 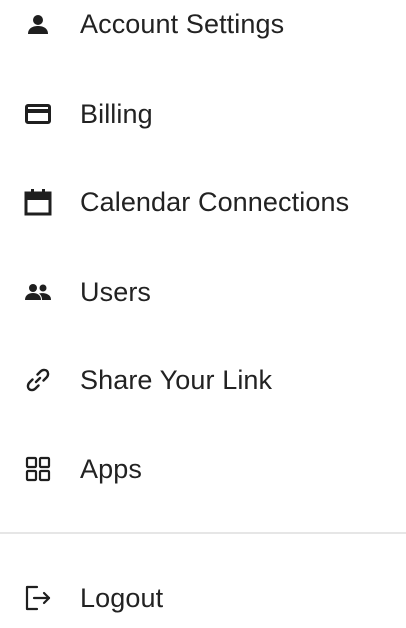 What do you see at coordinates (182, 23) in the screenshot?
I see `menu-item-label: Account Settings` at bounding box center [182, 23].